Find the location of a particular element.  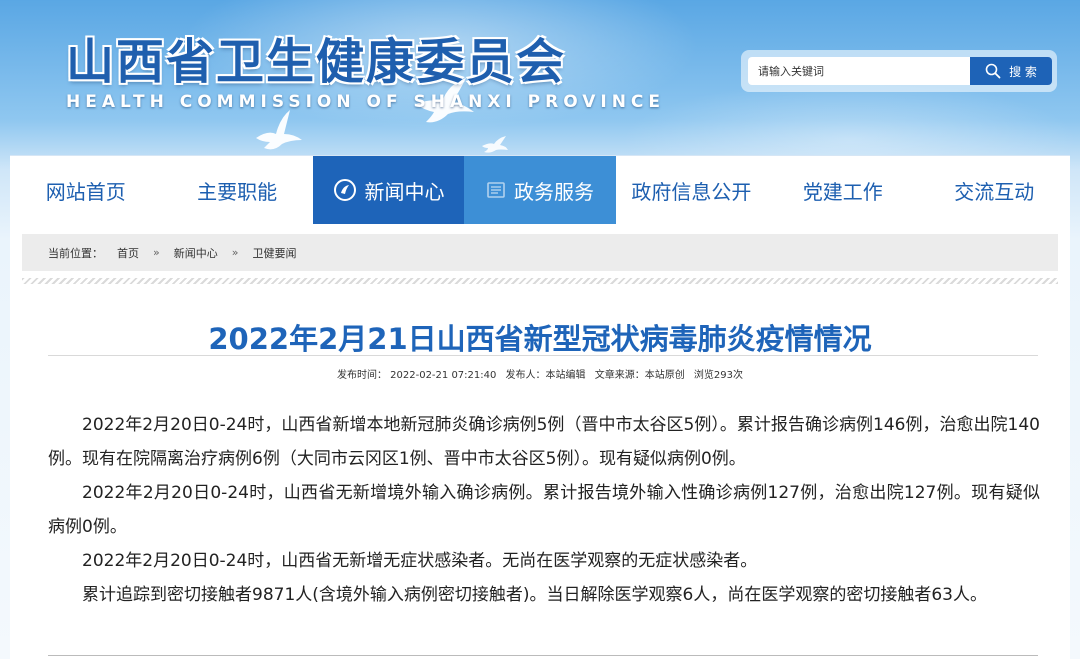

search-button: 搜 索 is located at coordinates (1011, 71).